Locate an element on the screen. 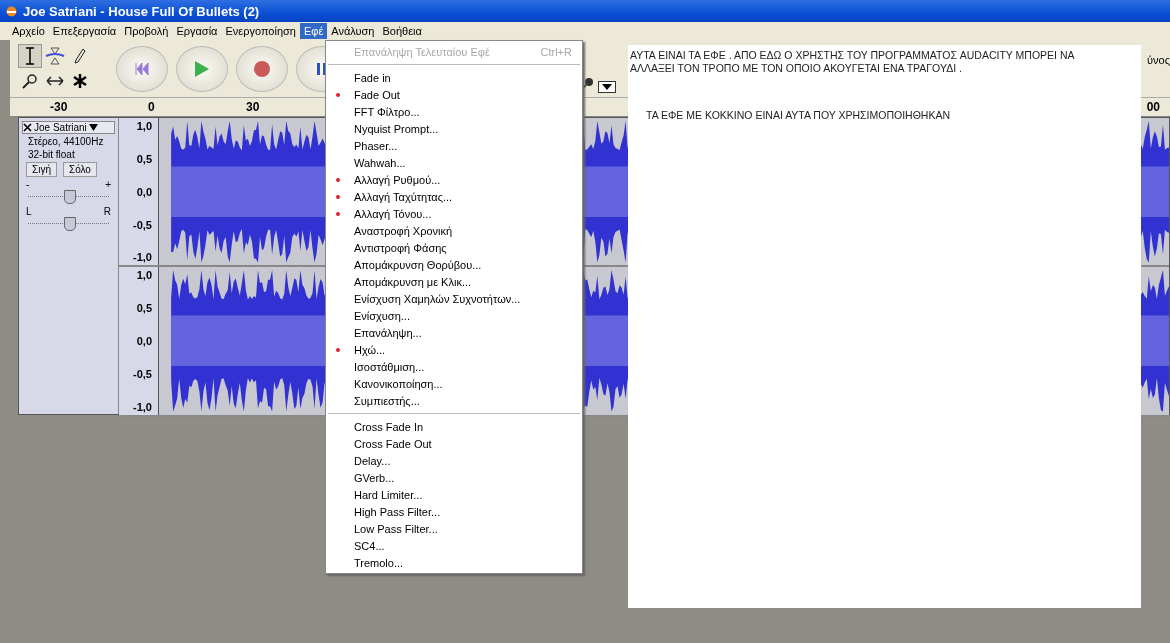 This screenshot has width=1170, height=643. note-text: ΤΑ ΕΦΕ ΜΕ ΚΟΚΚΙΝΟ ΕΙΝΑΙ ΑΥΤΑ ΠΟΥ ΧΡΗΣΙΜΟΠΟΙΗΘΗΚΑΝ is located at coordinates (798, 114).